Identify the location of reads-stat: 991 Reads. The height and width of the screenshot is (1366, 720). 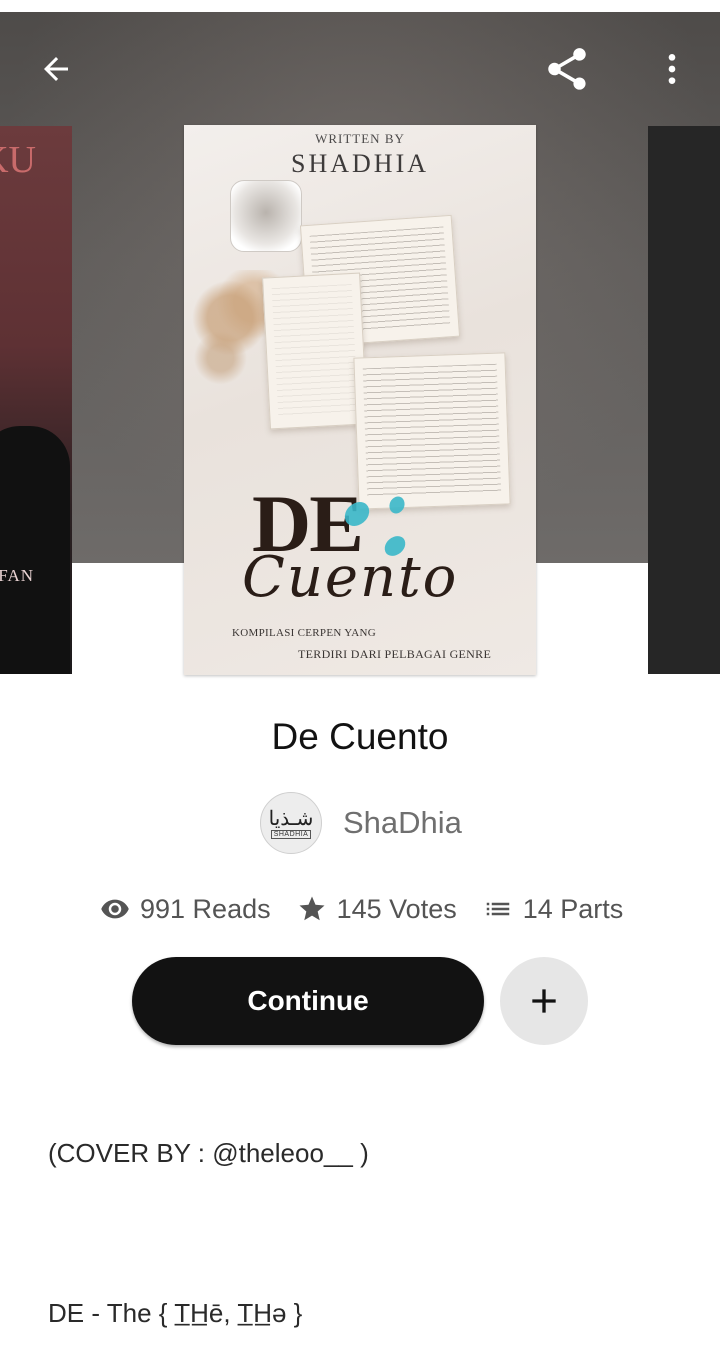
(185, 909).